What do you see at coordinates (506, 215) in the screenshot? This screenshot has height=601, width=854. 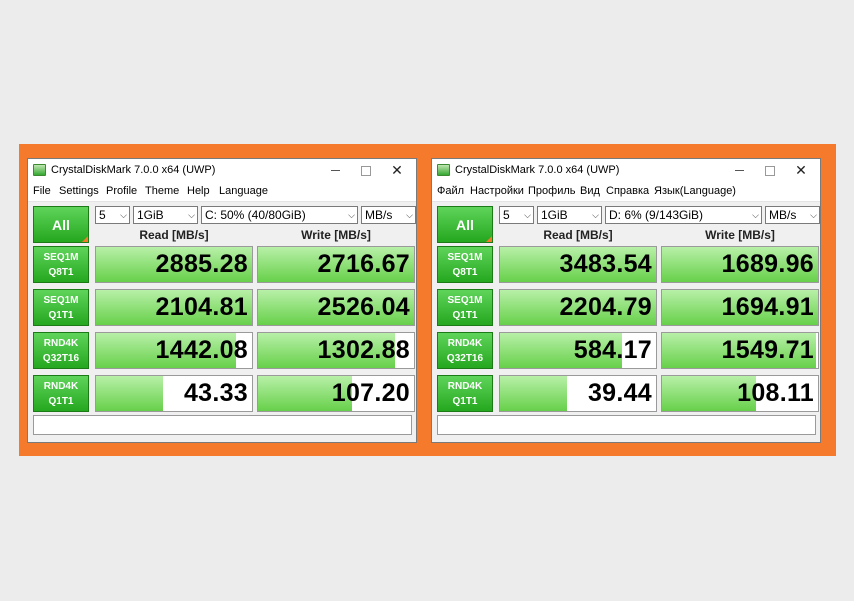 I see `count-value: 5` at bounding box center [506, 215].